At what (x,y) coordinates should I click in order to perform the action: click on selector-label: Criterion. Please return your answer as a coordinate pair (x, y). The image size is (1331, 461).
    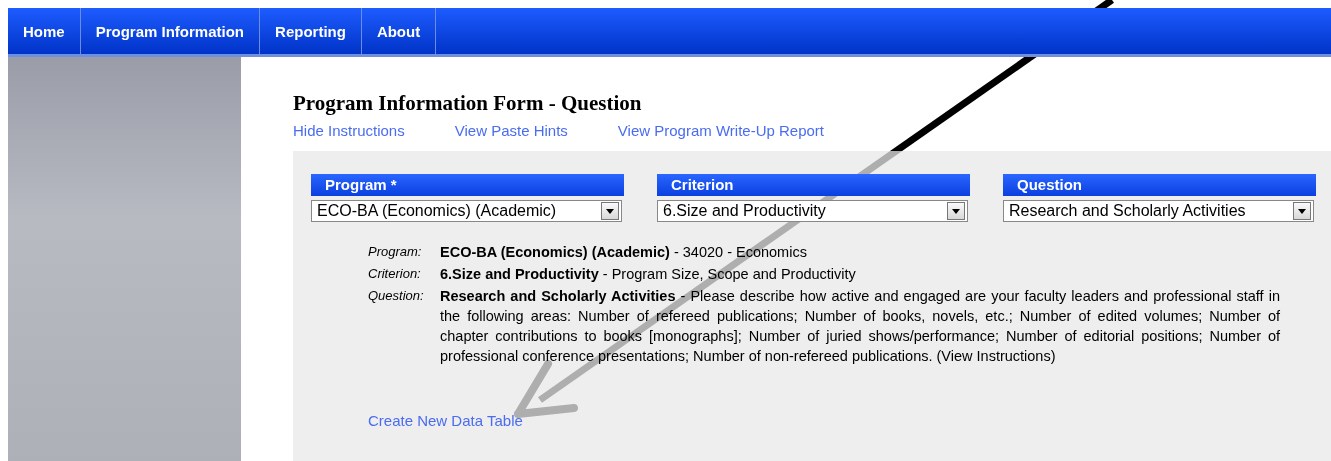
    Looking at the image, I should click on (813, 185).